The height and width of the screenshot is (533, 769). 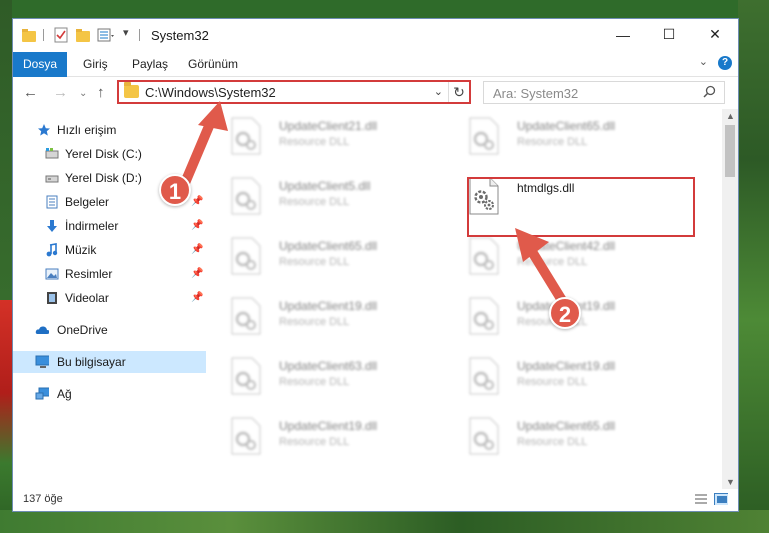 I want to click on sidebar-item-quick-access: Hızlı erişim, so click(x=109, y=130).